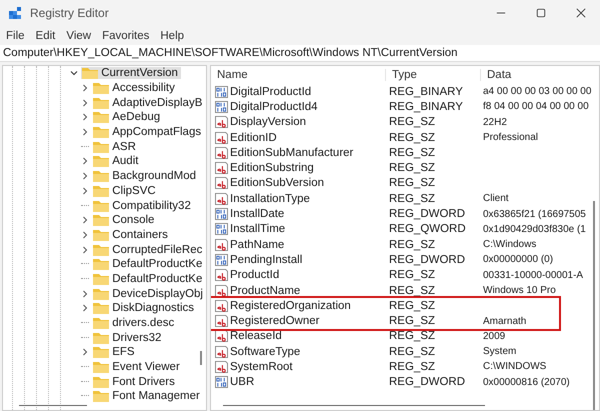  What do you see at coordinates (277, 183) in the screenshot?
I see `value-name: EditionSubVersion` at bounding box center [277, 183].